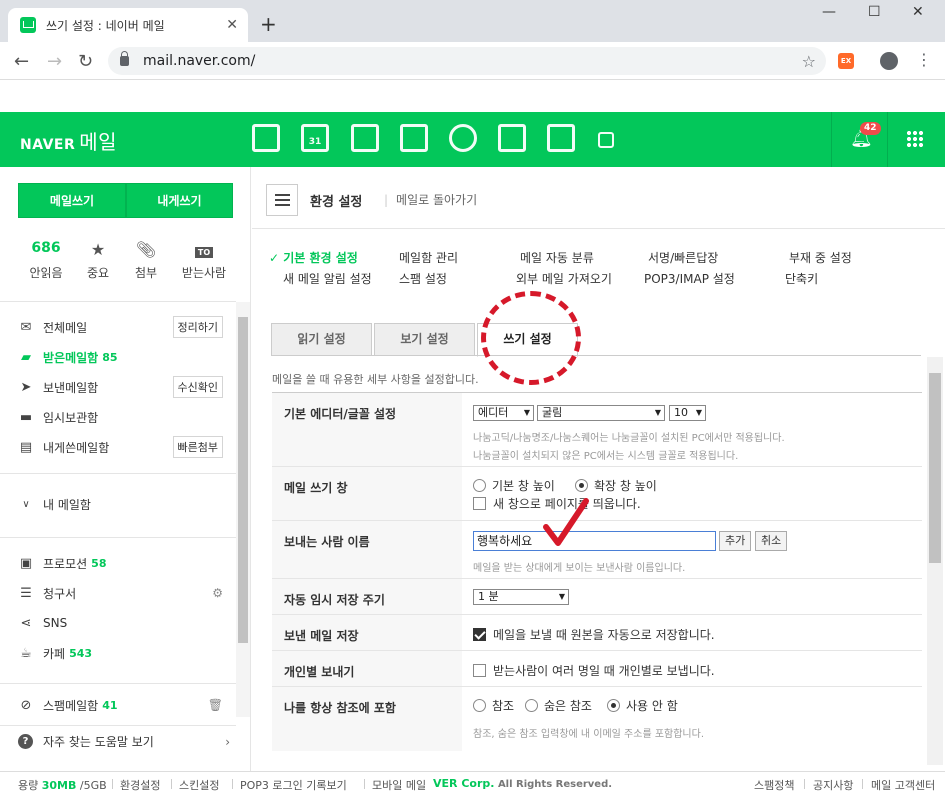  I want to click on footer-link-pop3-log: POP3 로그인 기록보기, so click(293, 785).